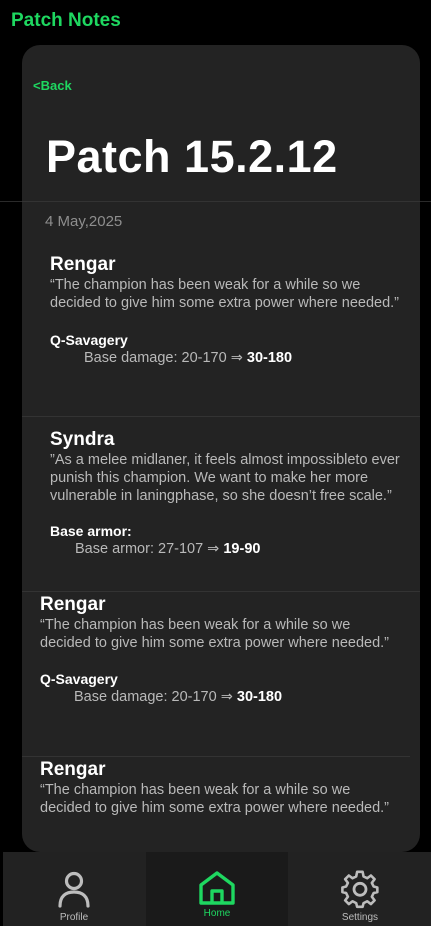  I want to click on title-divider, so click(221, 201).